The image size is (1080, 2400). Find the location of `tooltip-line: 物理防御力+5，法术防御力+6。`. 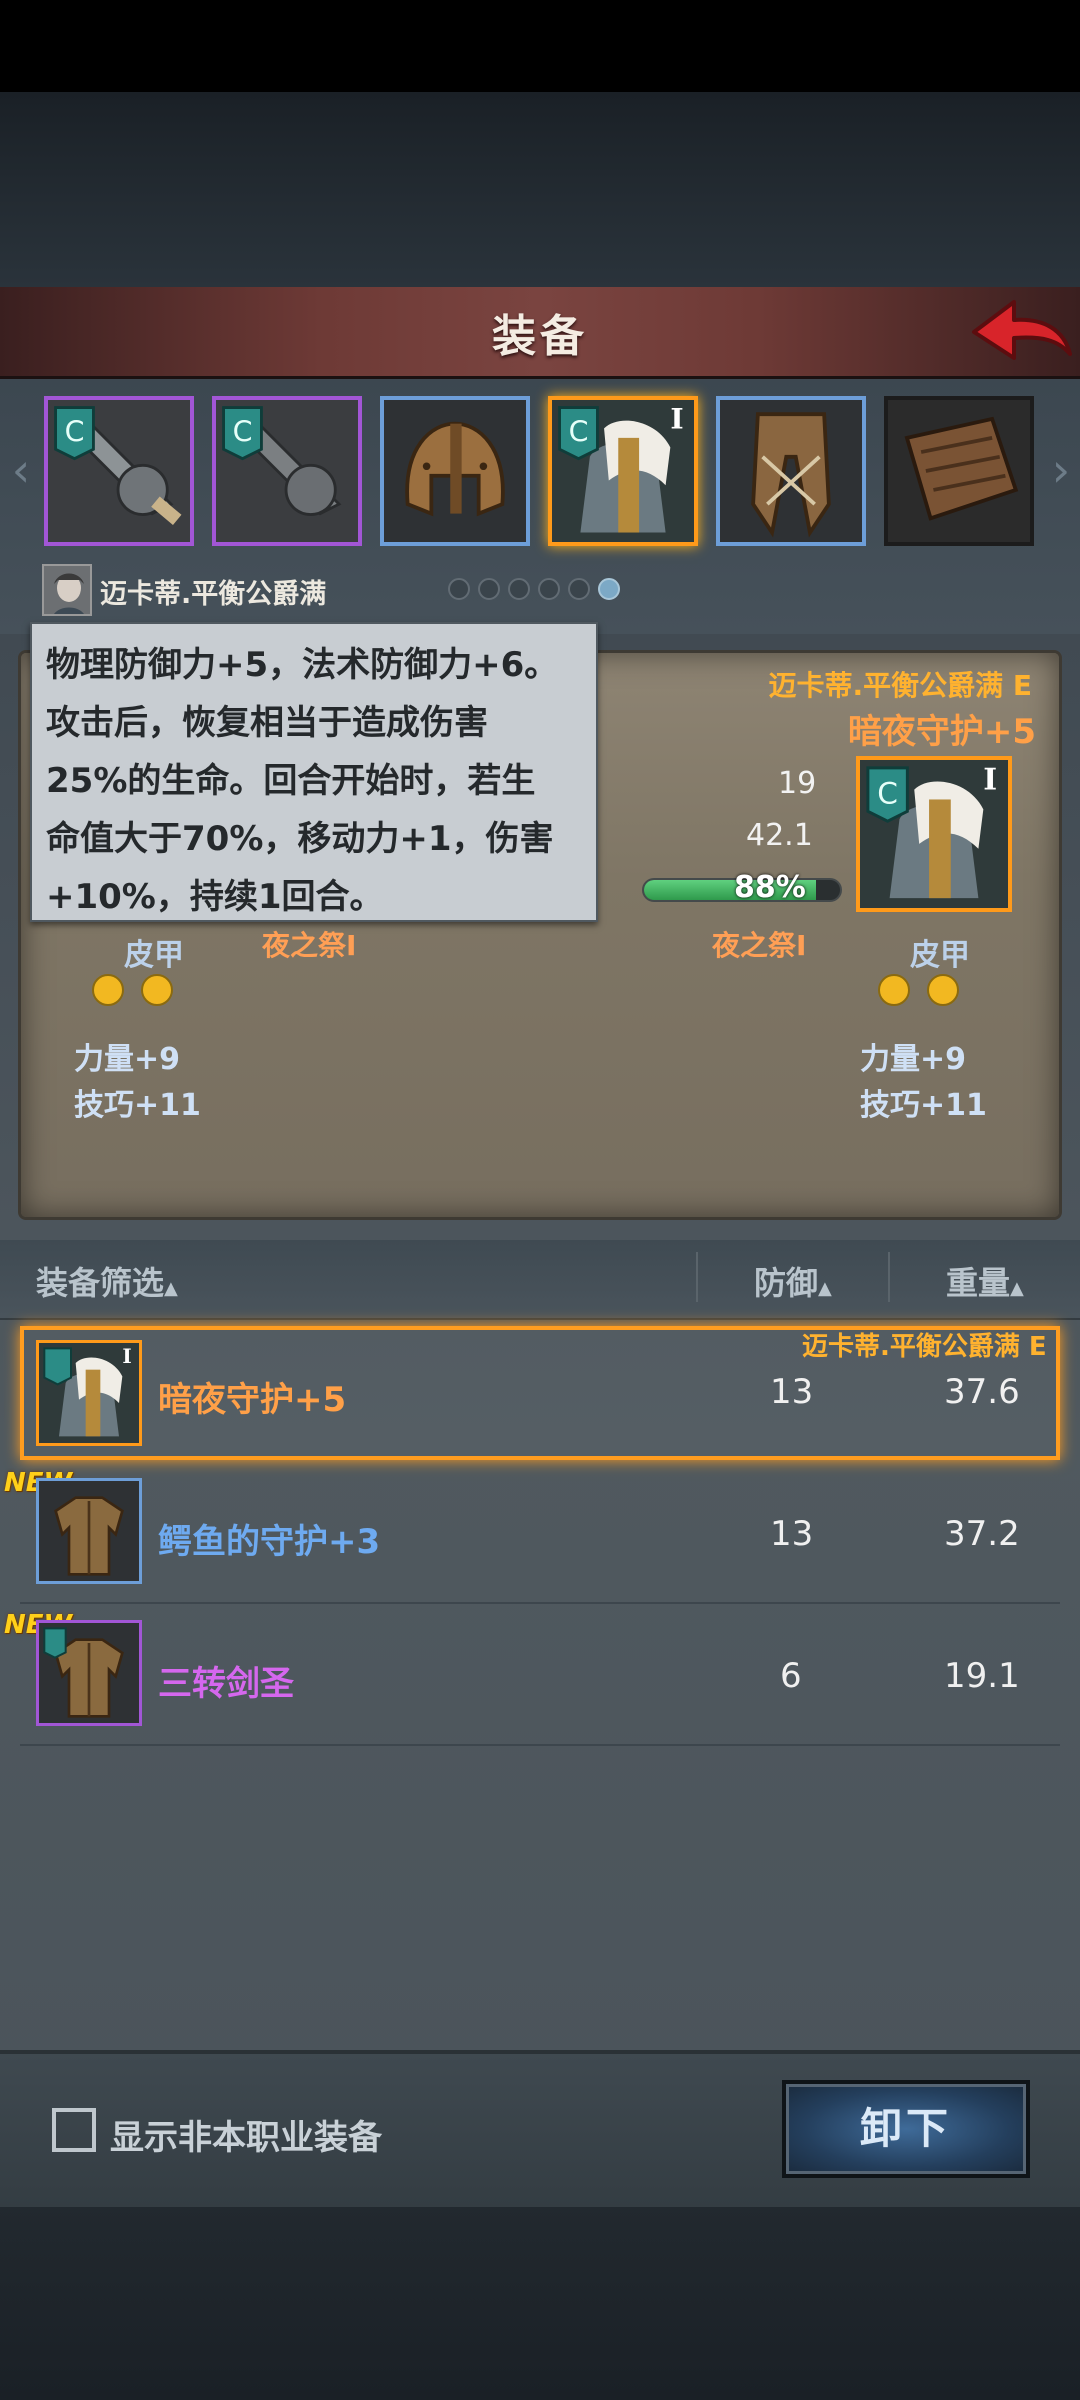

tooltip-line: 物理防御力+5，法术防御力+6。 is located at coordinates (302, 665).